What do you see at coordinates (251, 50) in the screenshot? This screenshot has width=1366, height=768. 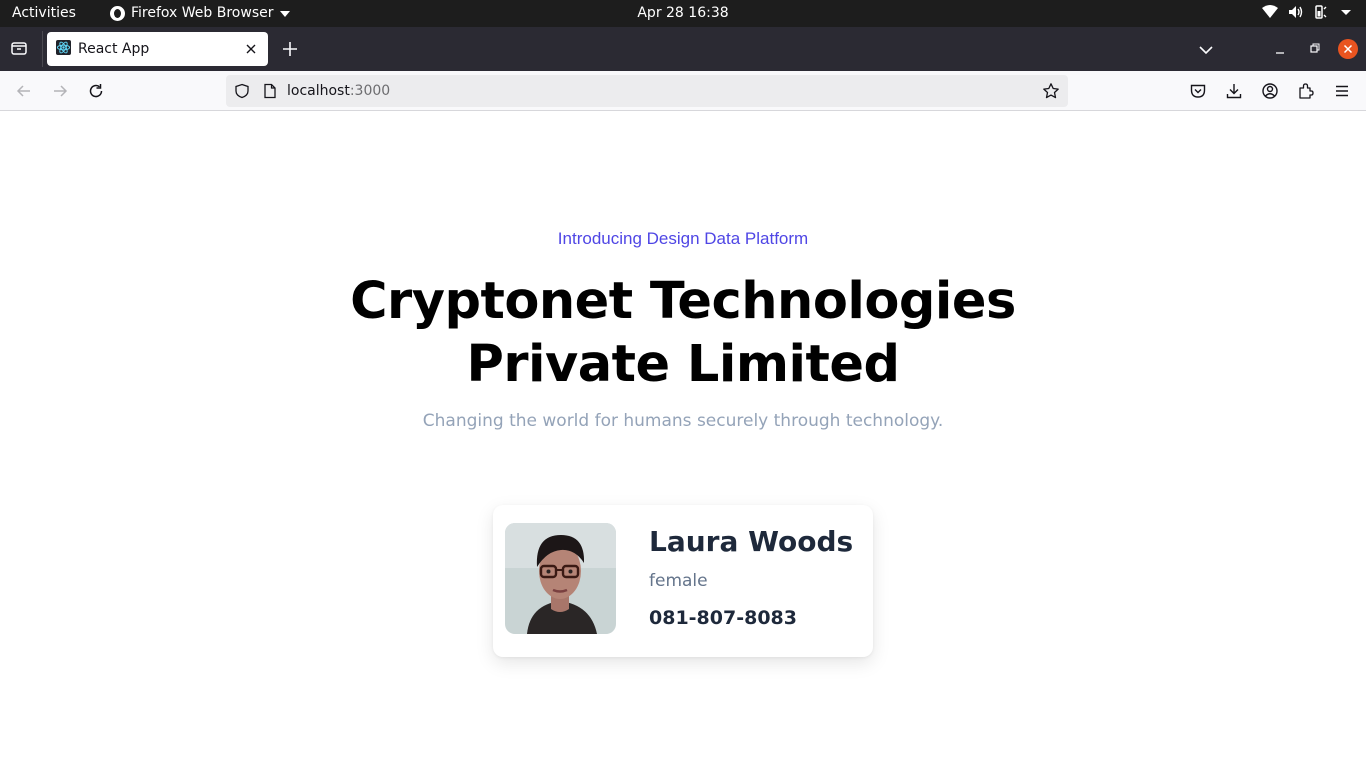 I see `close-tab-icon` at bounding box center [251, 50].